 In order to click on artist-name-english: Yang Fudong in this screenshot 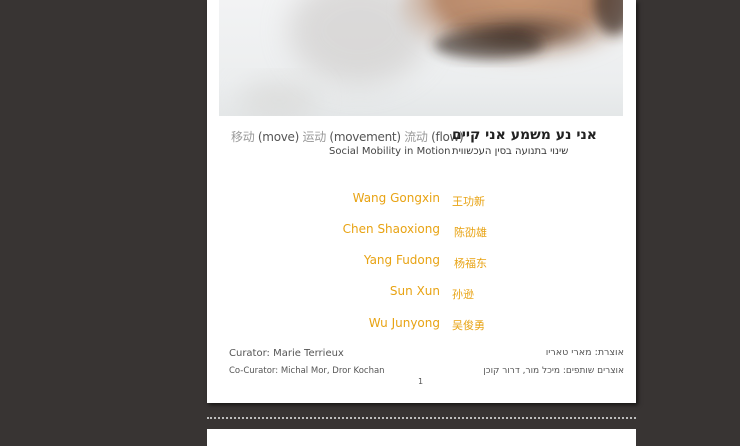, I will do `click(401, 260)`.